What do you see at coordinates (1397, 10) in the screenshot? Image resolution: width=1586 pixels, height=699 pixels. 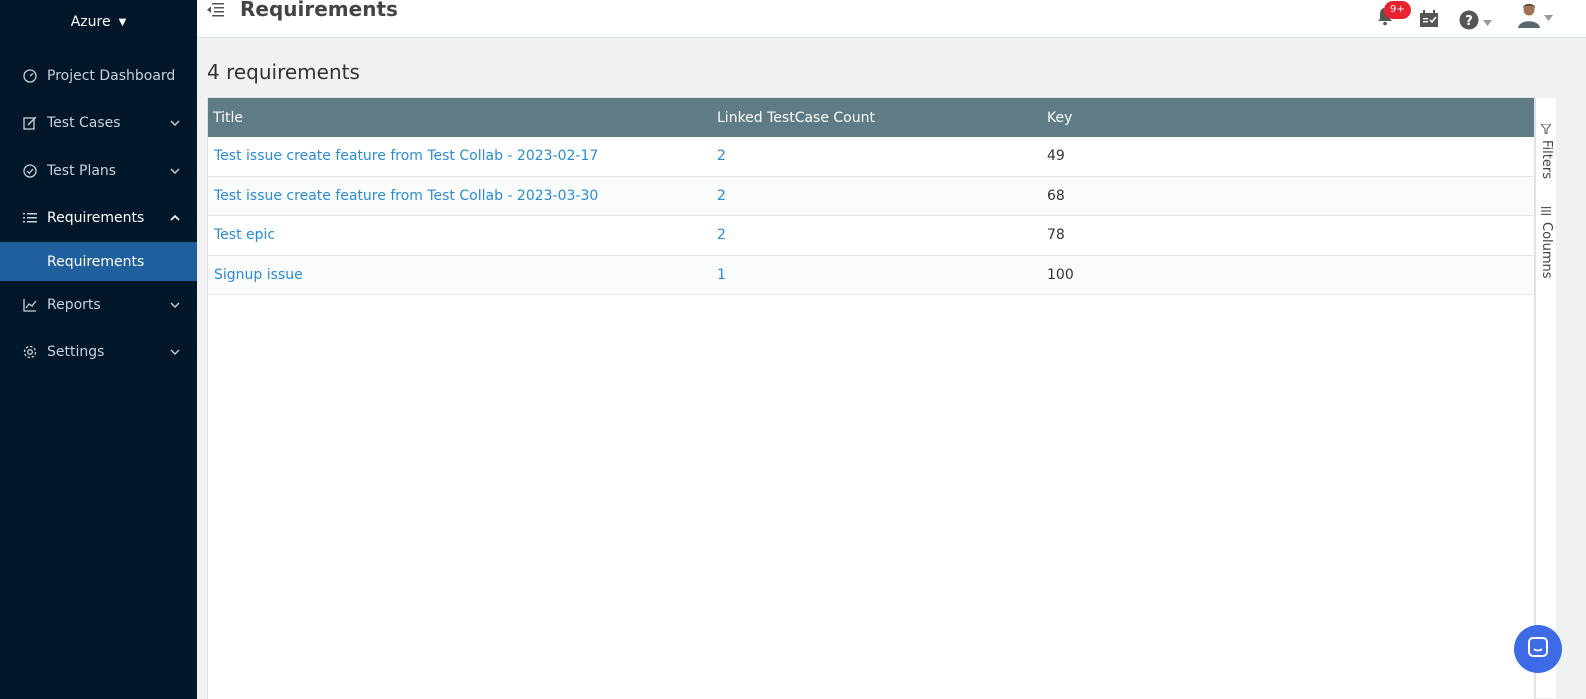 I see `notification-badge: 9+` at bounding box center [1397, 10].